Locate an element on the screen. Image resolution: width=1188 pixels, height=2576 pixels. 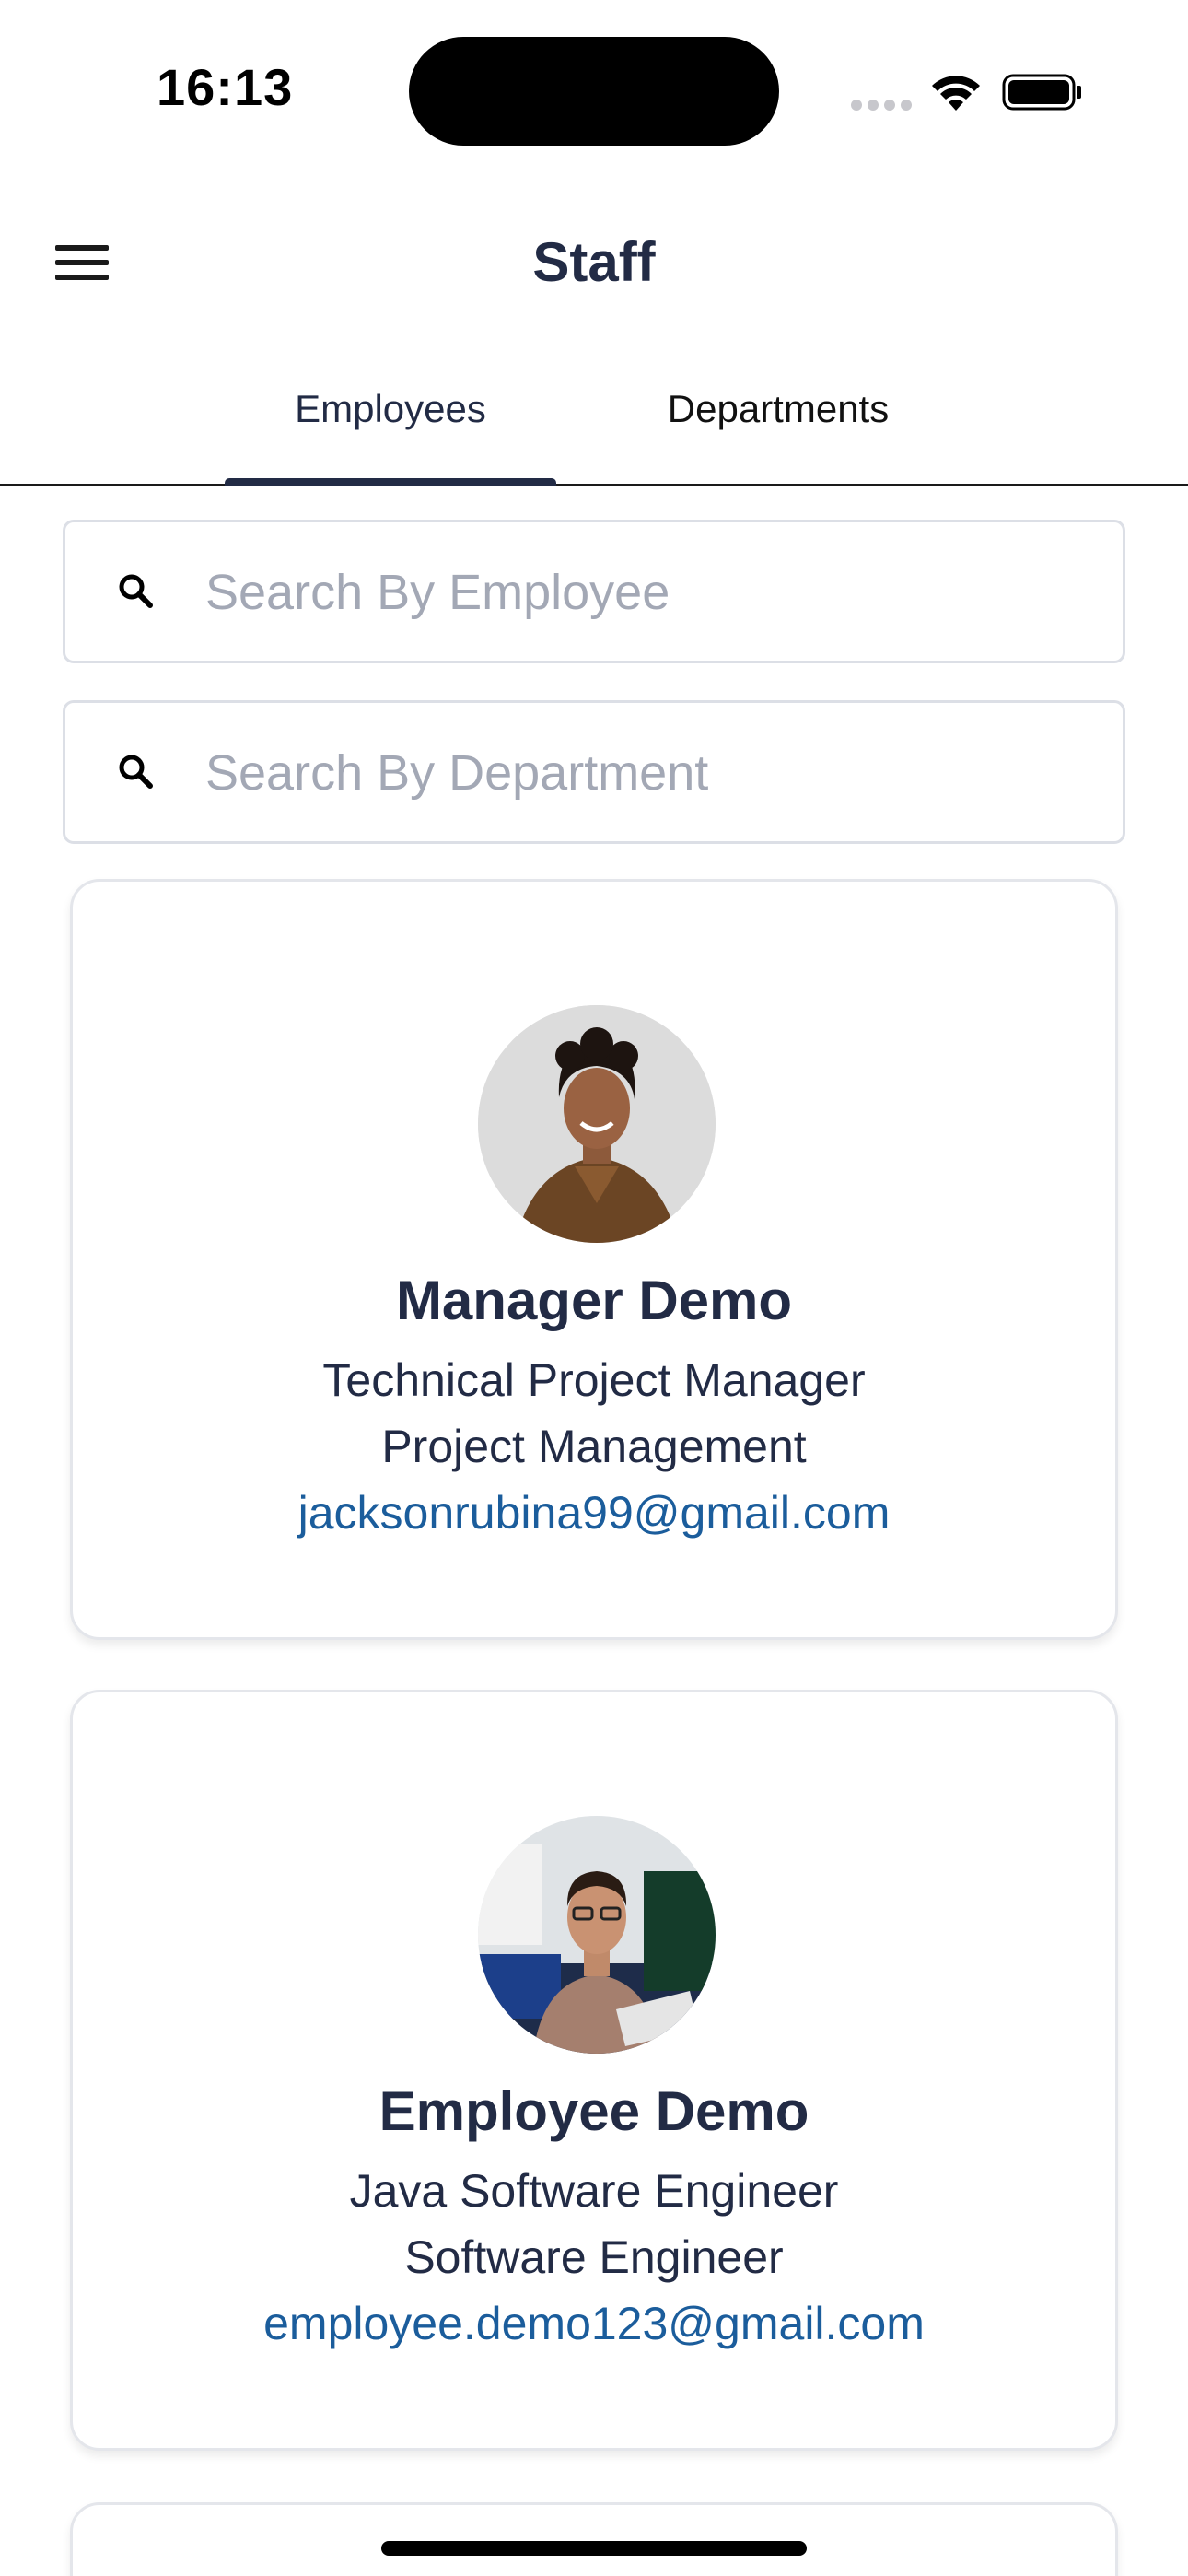
cellular-signal-icon is located at coordinates (881, 106).